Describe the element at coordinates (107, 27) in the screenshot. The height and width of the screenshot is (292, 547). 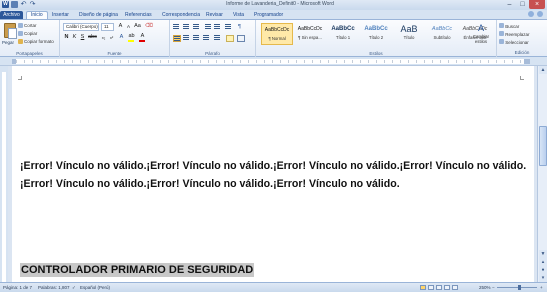
I see `font-size-select: 11` at that location.